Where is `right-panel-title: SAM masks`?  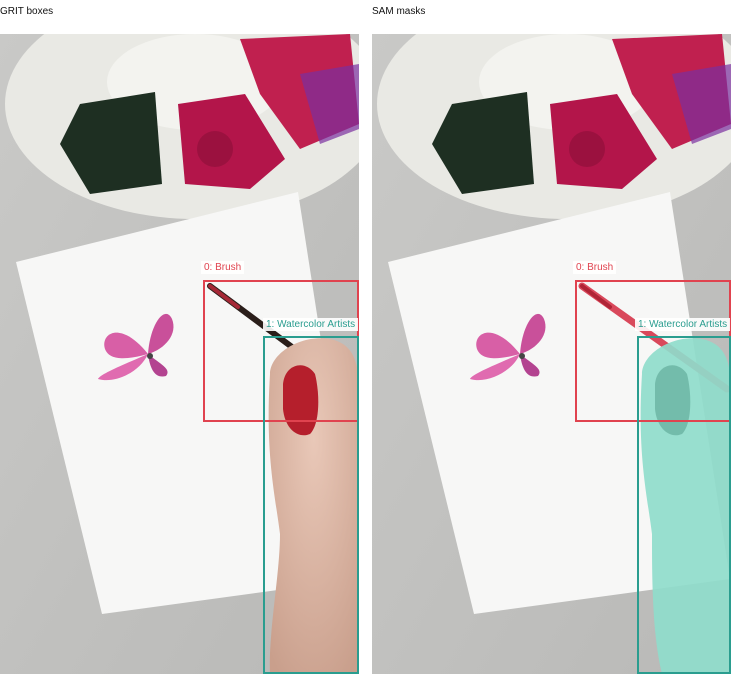
right-panel-title: SAM masks is located at coordinates (399, 11).